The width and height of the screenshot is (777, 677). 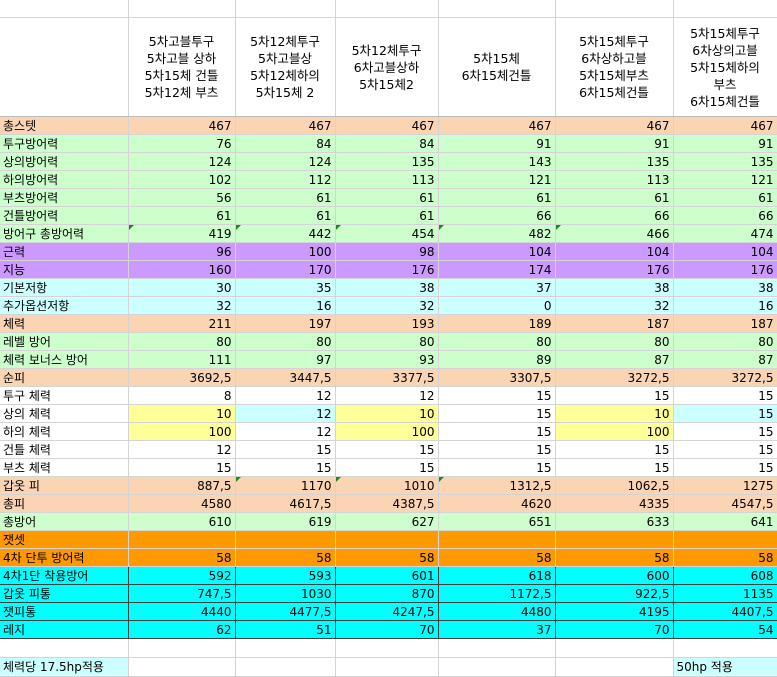 What do you see at coordinates (285, 323) in the screenshot?
I see `value-cell: 197` at bounding box center [285, 323].